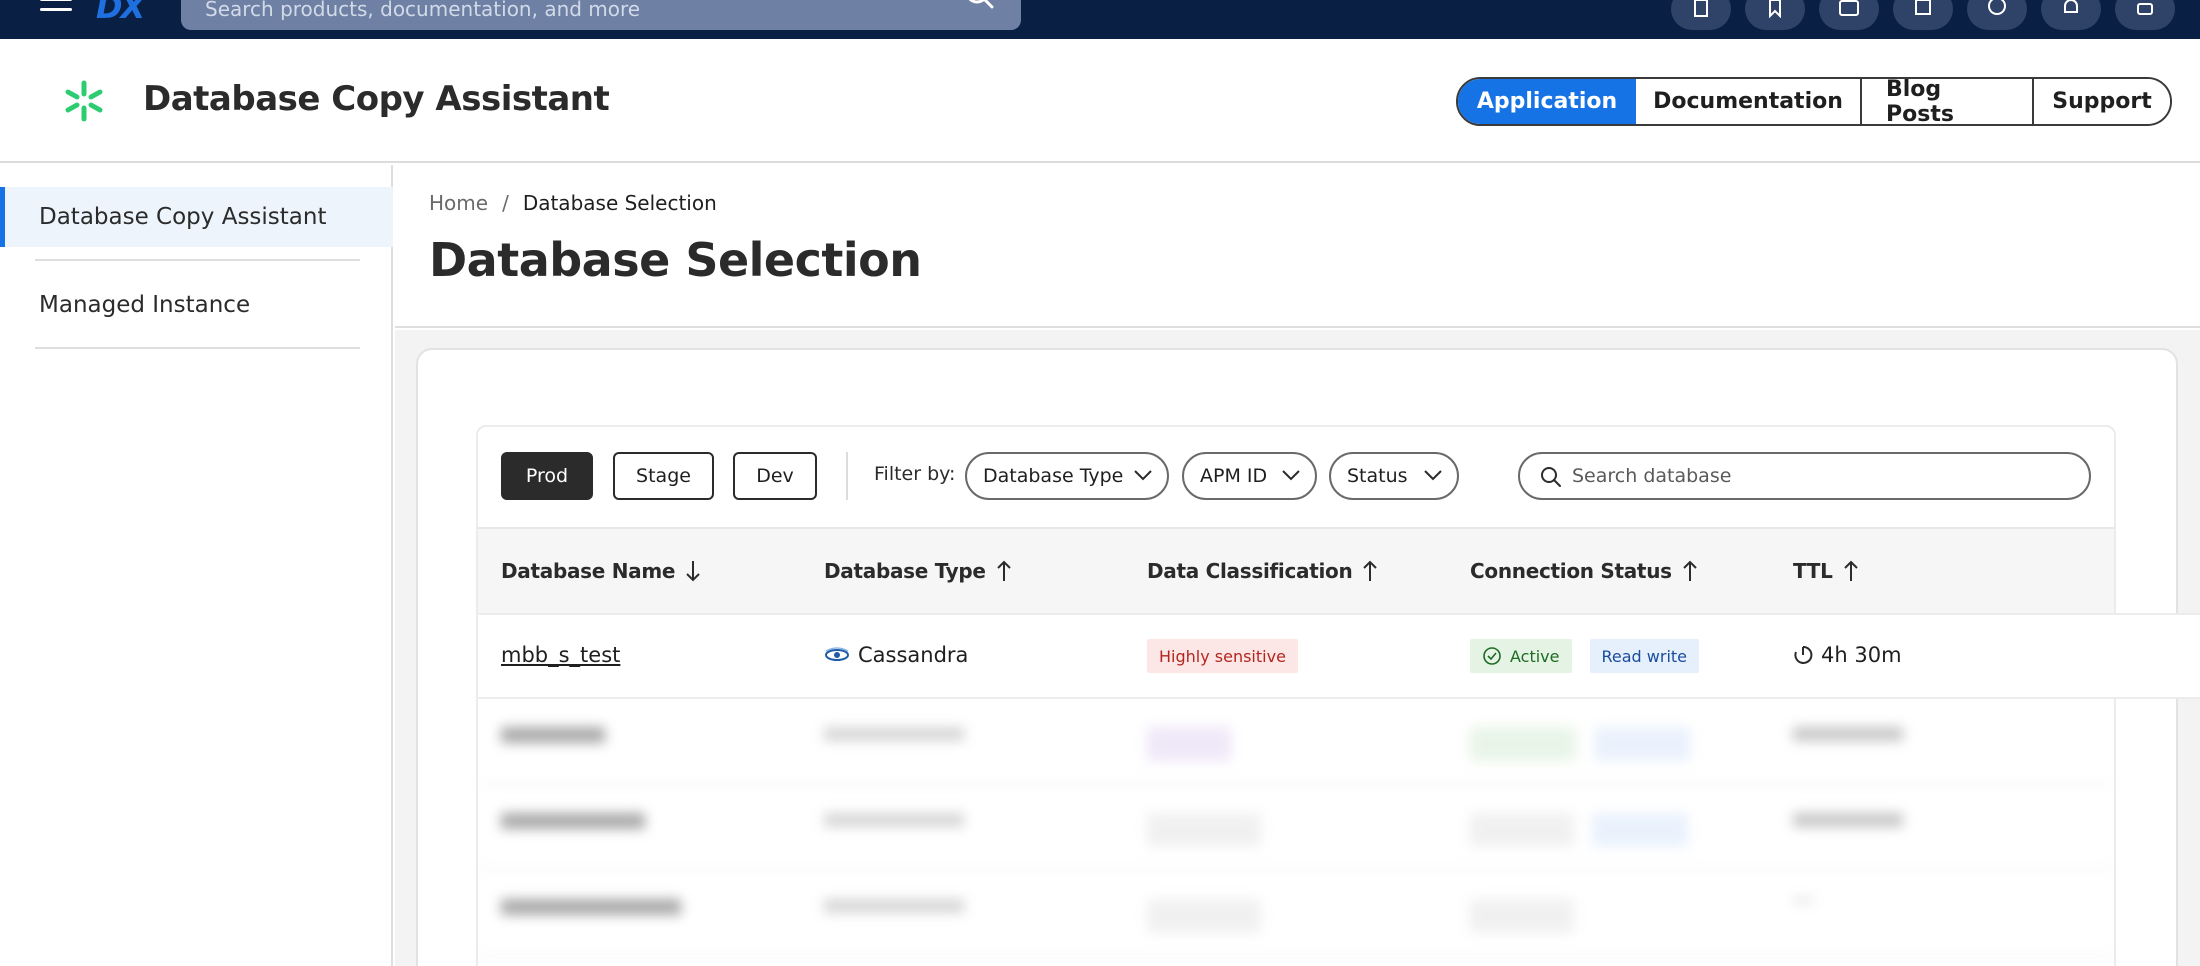  I want to click on id-card-icon, so click(1849, 15).